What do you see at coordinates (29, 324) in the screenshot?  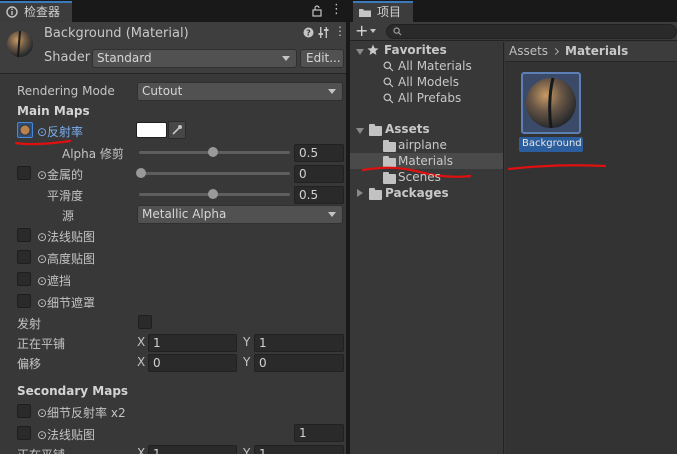 I see `emission-label: 发射` at bounding box center [29, 324].